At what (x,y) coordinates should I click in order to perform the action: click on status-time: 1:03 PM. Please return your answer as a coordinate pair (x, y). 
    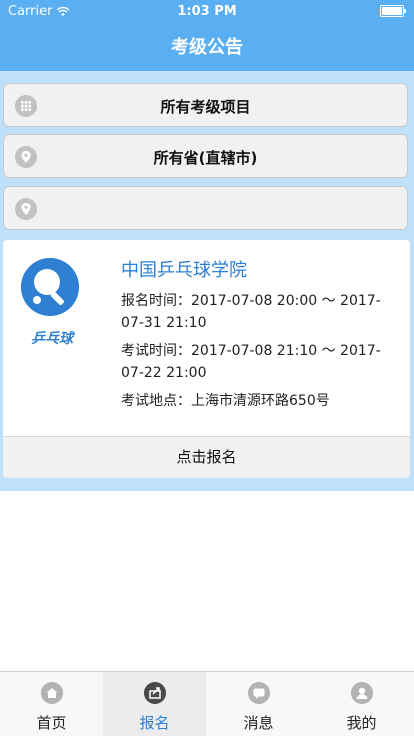
    Looking at the image, I should click on (207, 11).